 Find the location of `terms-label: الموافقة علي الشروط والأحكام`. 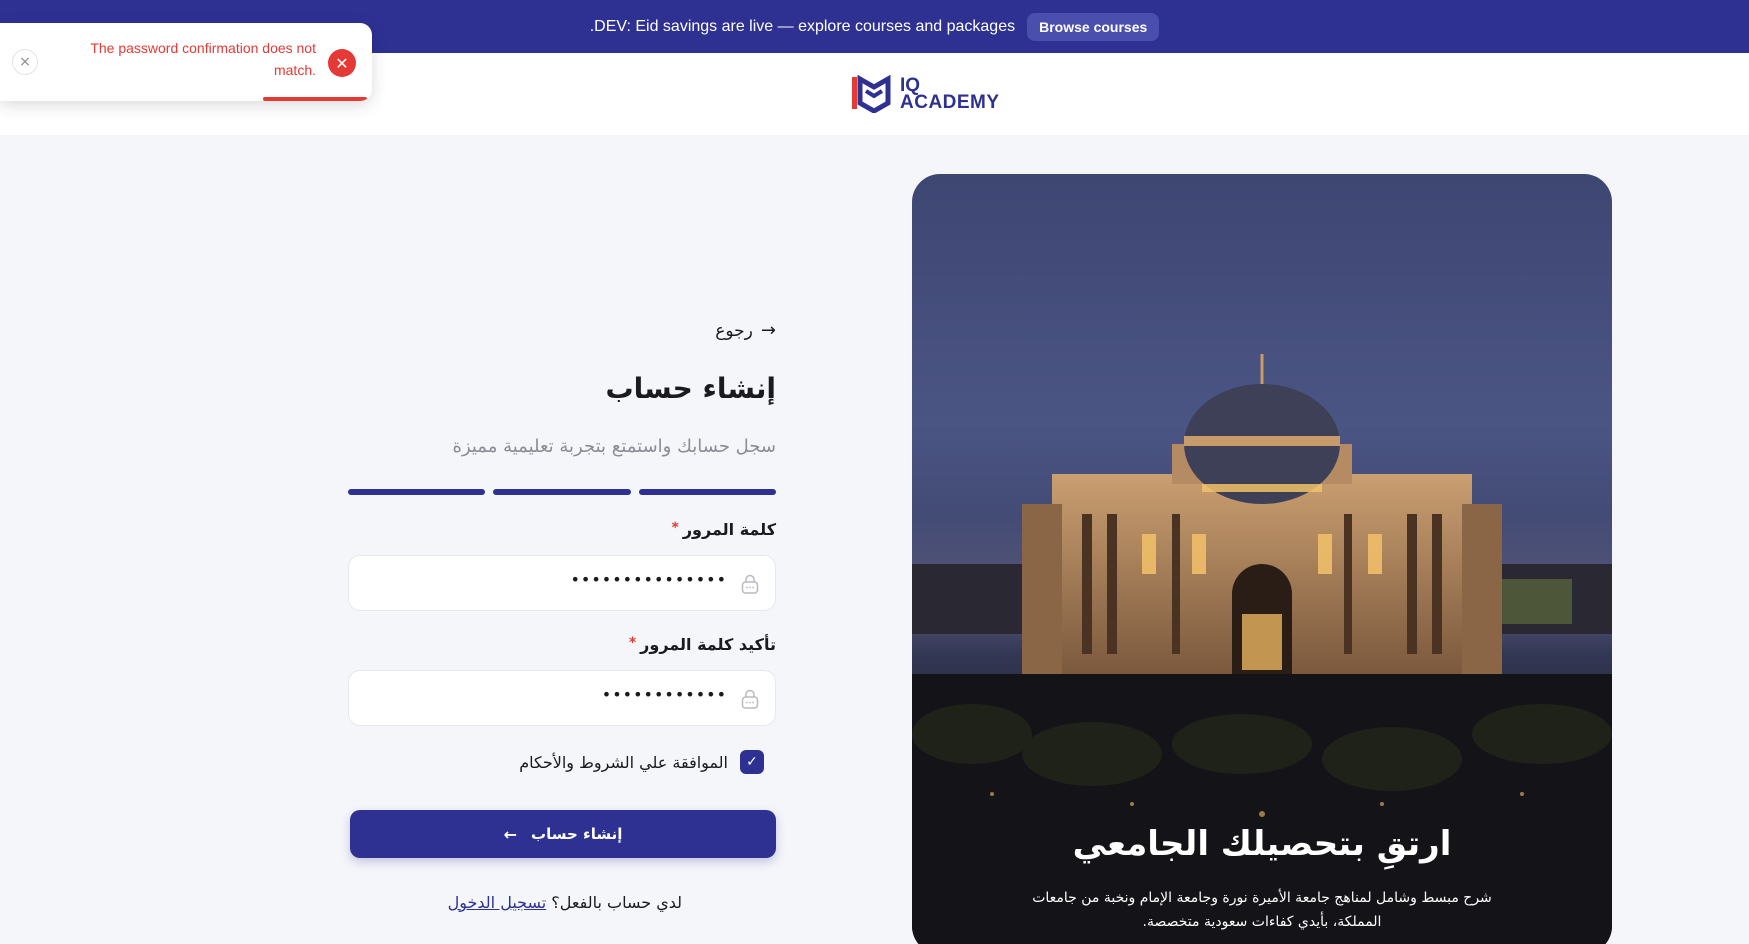

terms-label: الموافقة علي الشروط والأحكام is located at coordinates (623, 762).